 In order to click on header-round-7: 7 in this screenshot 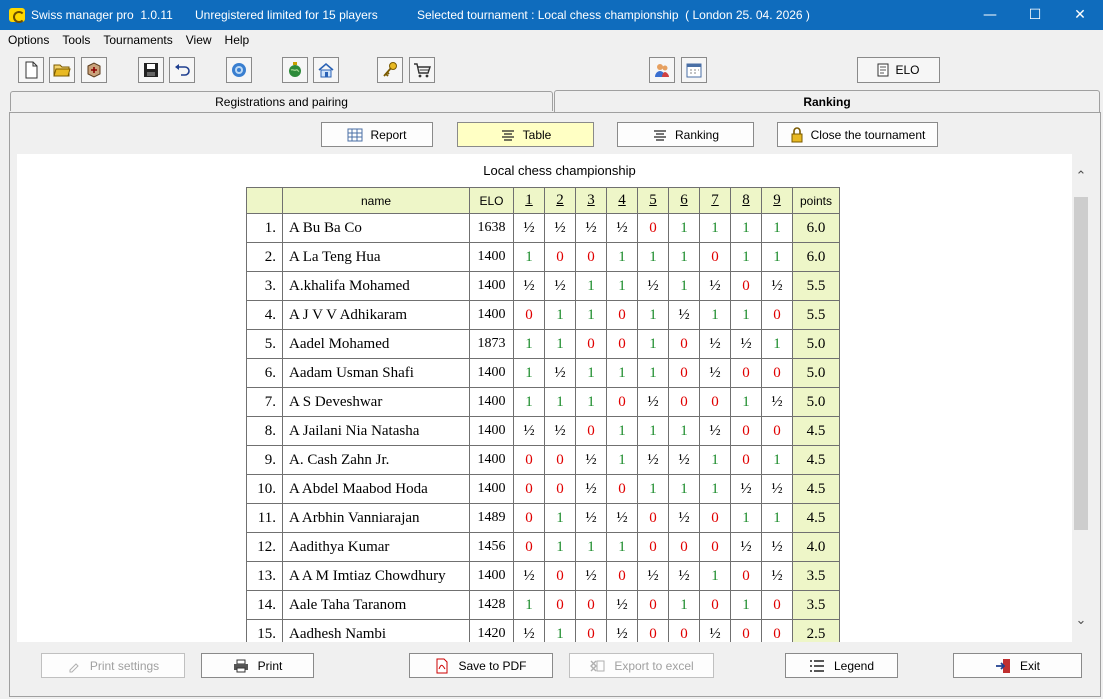, I will do `click(715, 200)`.